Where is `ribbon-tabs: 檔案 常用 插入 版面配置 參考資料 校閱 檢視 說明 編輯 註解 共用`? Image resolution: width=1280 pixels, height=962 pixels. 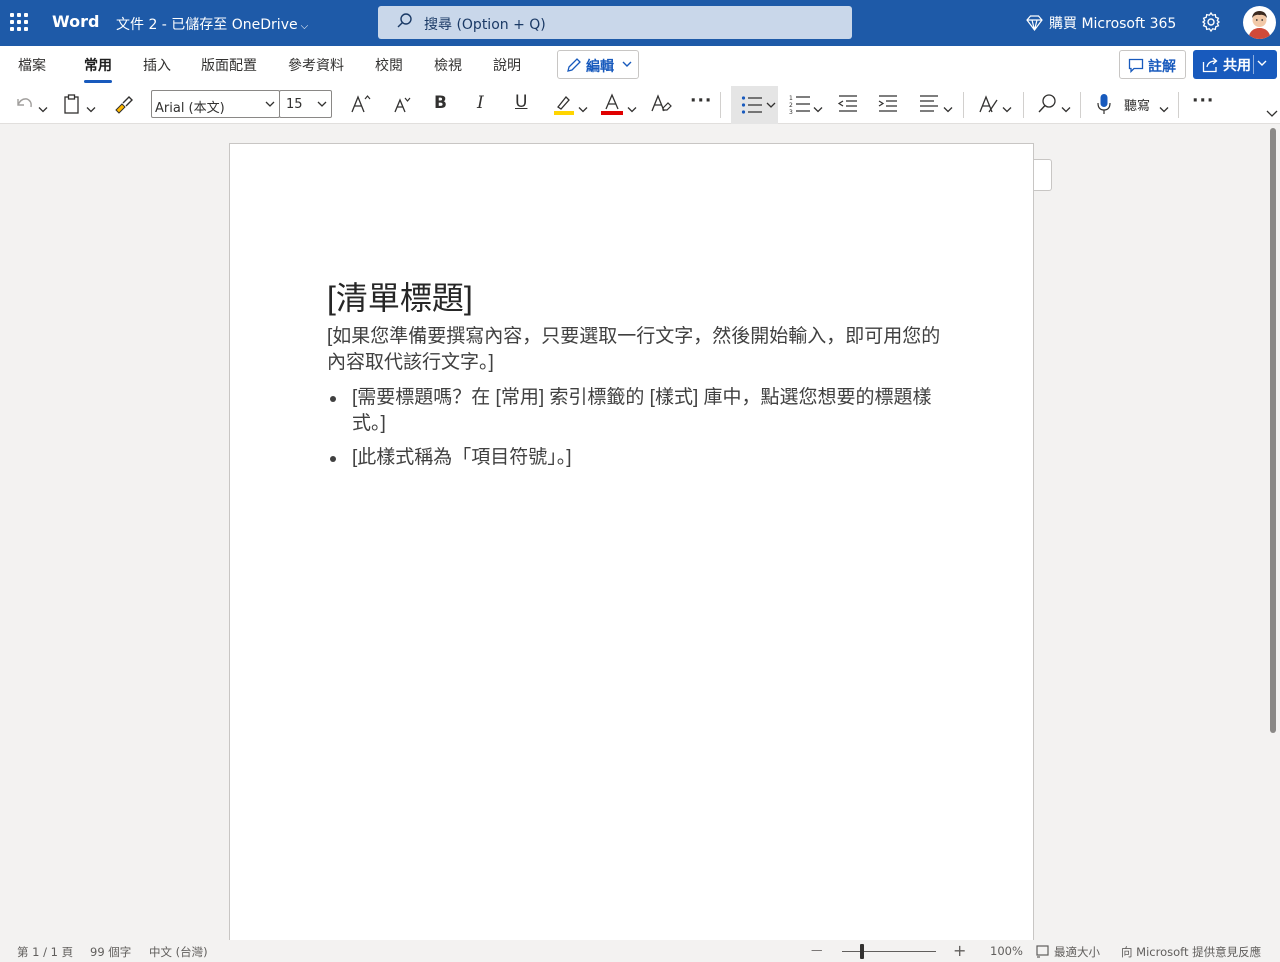
ribbon-tabs: 檔案 常用 插入 版面配置 參考資料 校閱 檢視 說明 編輯 註解 共用 is located at coordinates (640, 66).